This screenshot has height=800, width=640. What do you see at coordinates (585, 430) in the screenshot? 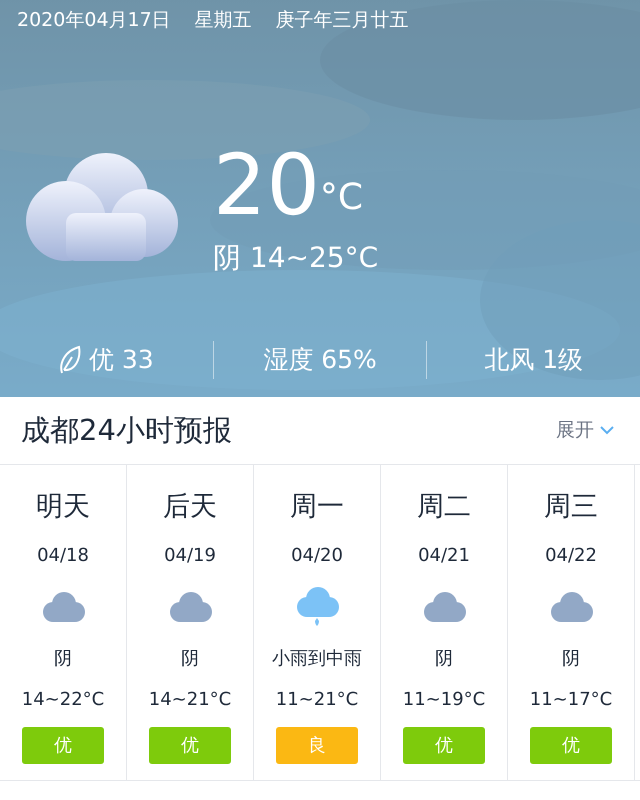
I see `expand-button: 展开` at bounding box center [585, 430].